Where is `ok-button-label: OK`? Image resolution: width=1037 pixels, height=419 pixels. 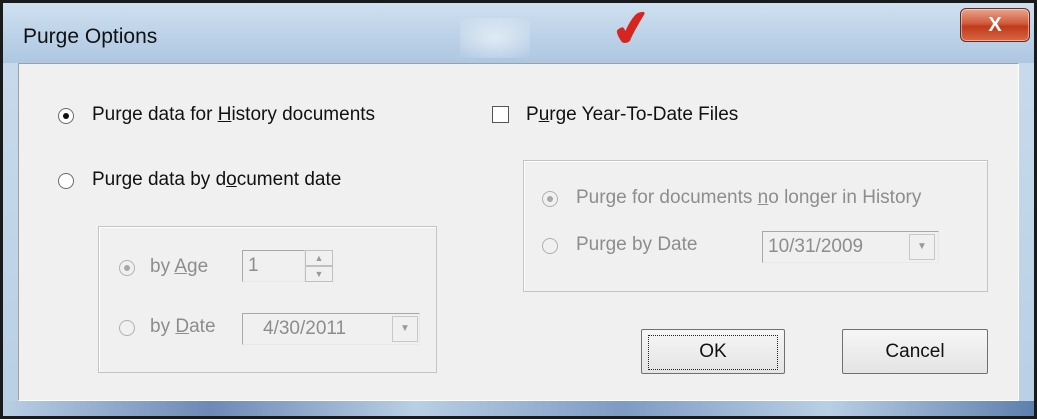 ok-button-label: OK is located at coordinates (713, 352).